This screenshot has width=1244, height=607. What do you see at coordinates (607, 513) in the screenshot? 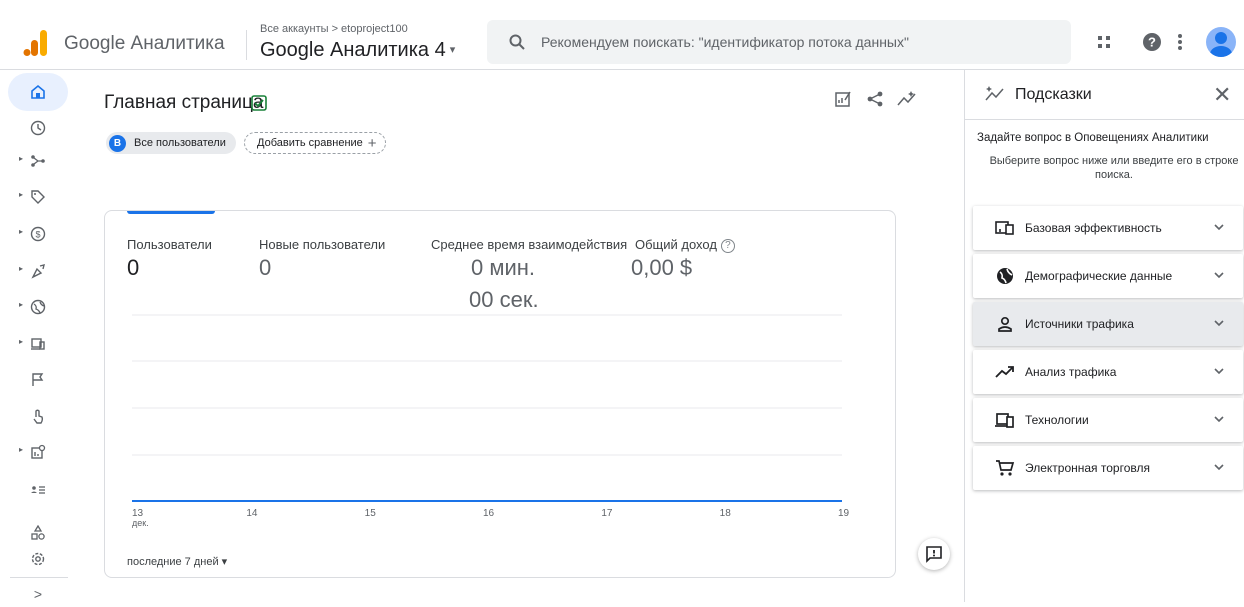
I see `x-tick-label: 17` at bounding box center [607, 513].